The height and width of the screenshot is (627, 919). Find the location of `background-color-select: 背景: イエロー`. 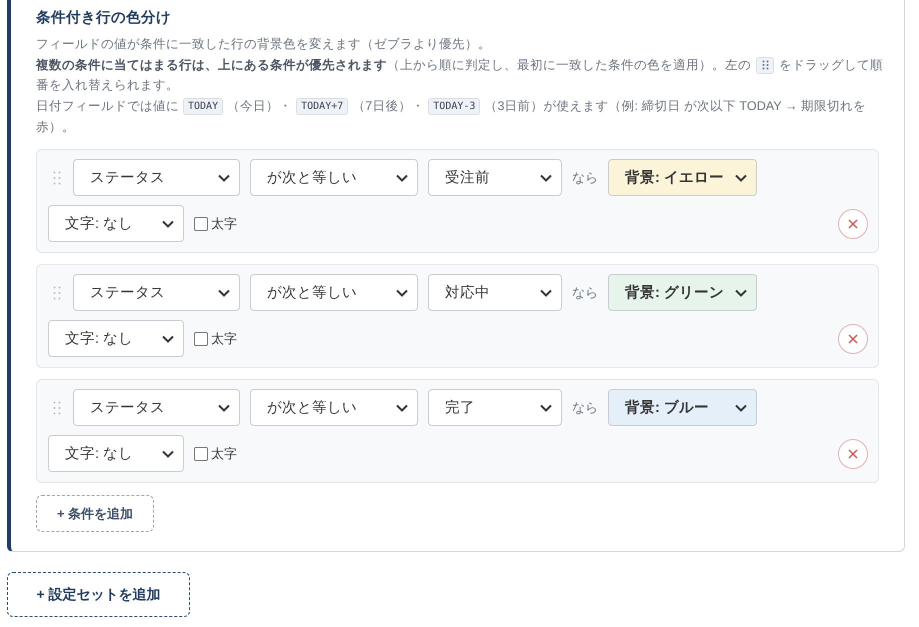

background-color-select: 背景: イエロー is located at coordinates (682, 177).